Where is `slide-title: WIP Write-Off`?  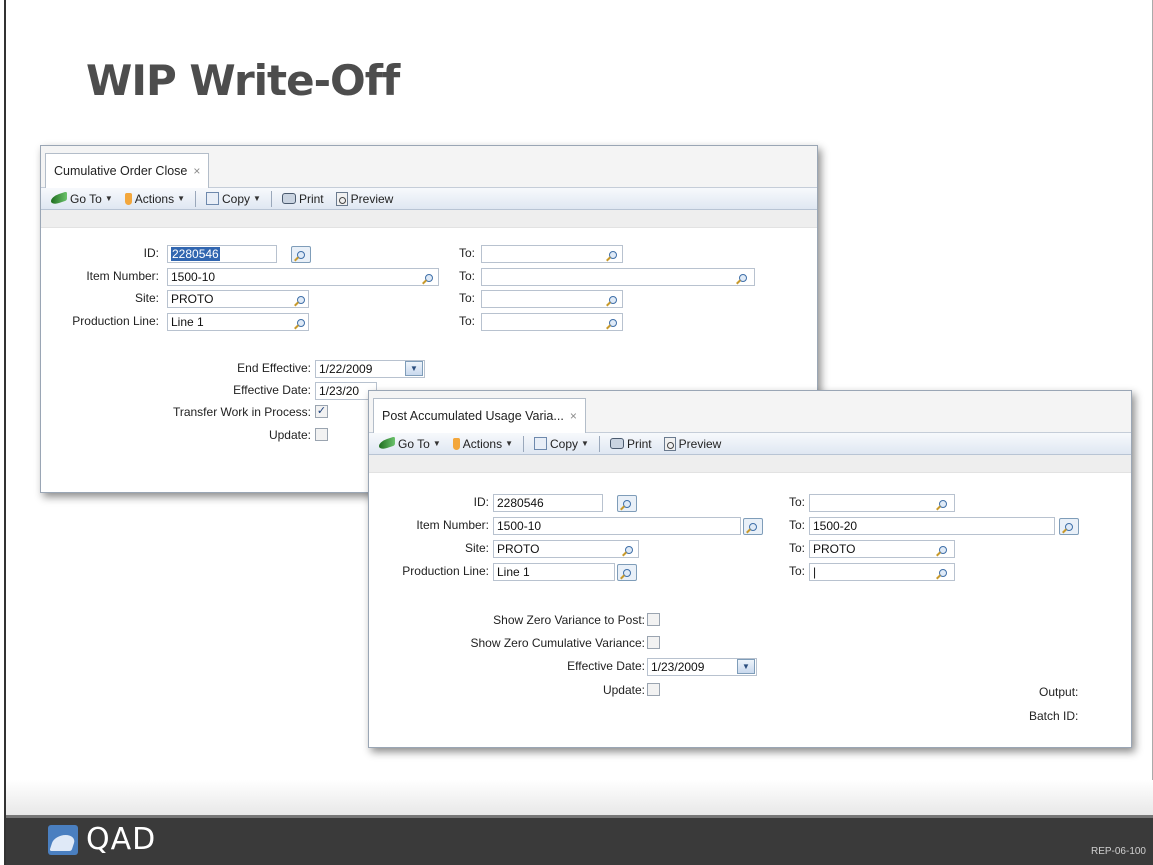
slide-title: WIP Write-Off is located at coordinates (243, 80).